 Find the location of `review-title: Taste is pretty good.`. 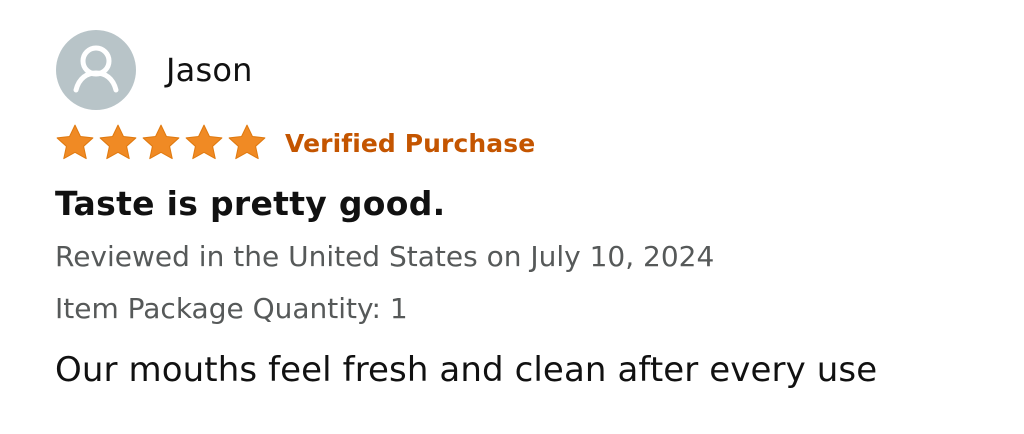

review-title: Taste is pretty good. is located at coordinates (250, 203).